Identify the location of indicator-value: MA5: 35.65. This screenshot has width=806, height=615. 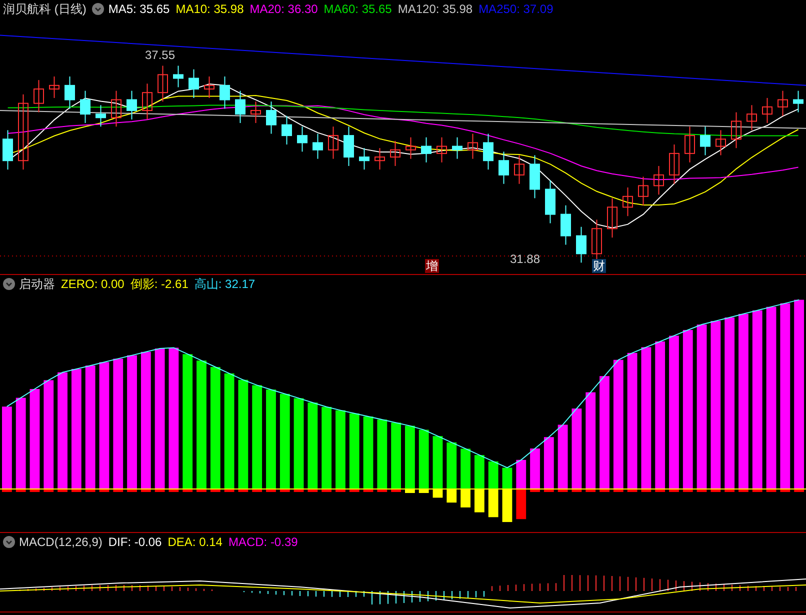
(139, 9).